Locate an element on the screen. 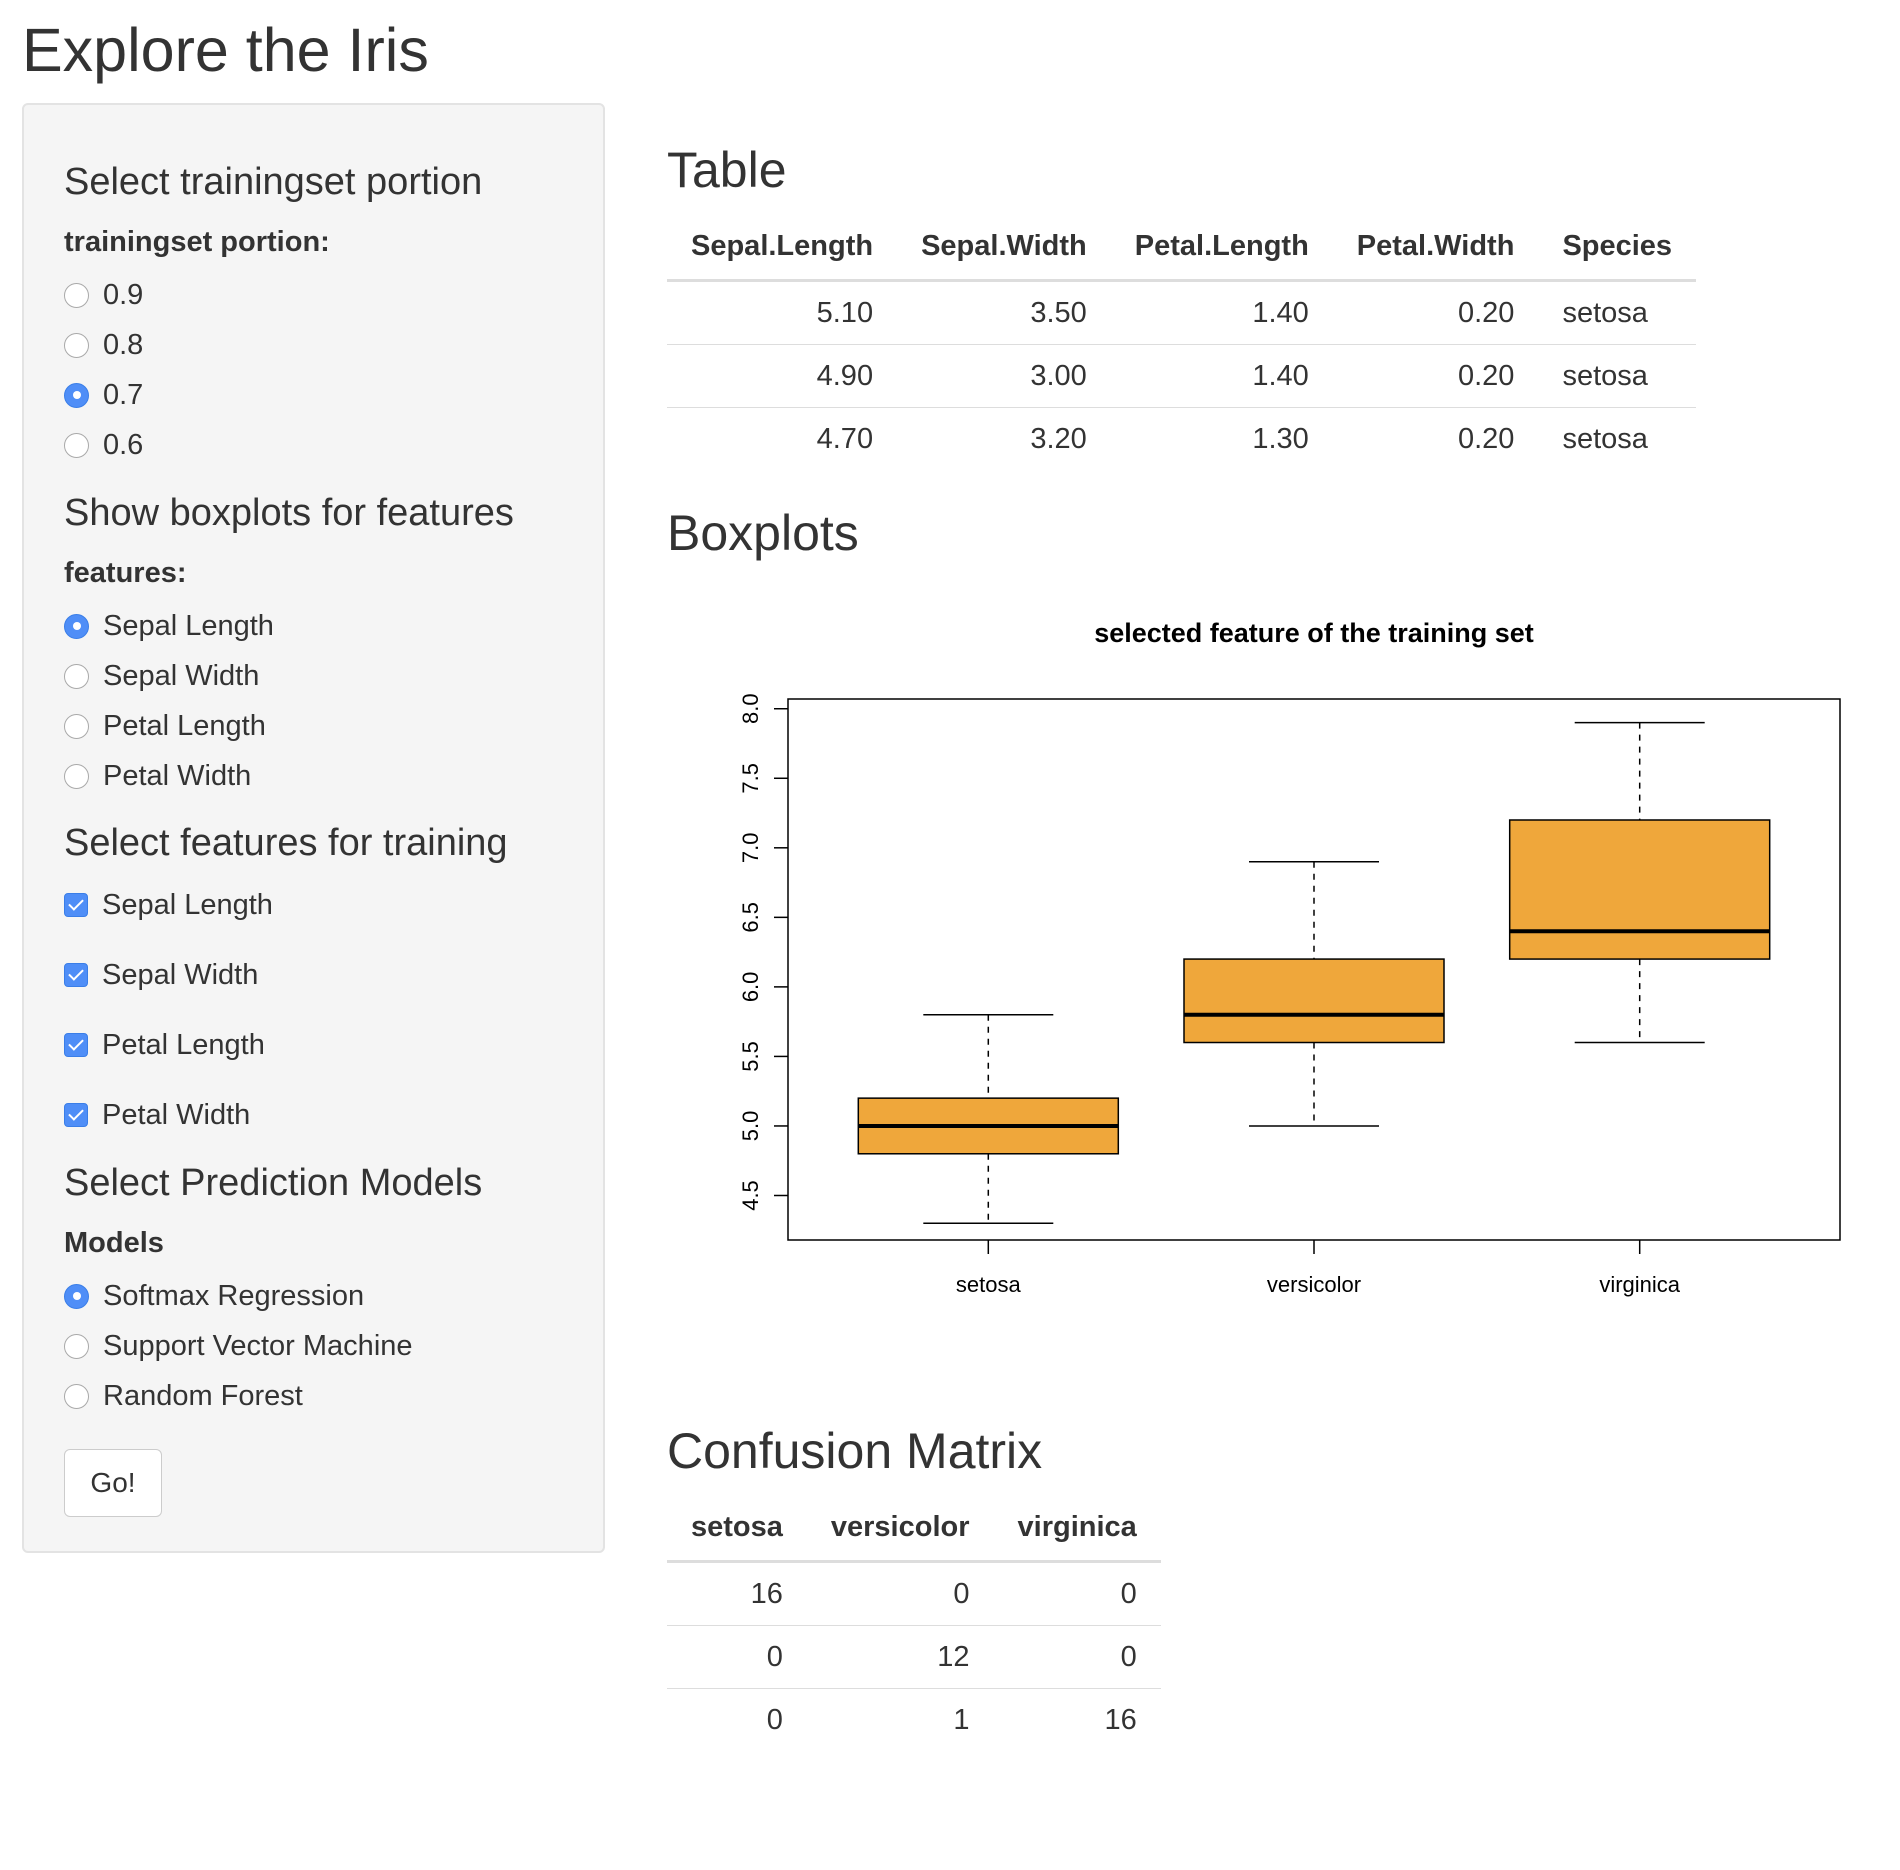  model-option-softmax: Softmax Regression is located at coordinates (214, 1296).